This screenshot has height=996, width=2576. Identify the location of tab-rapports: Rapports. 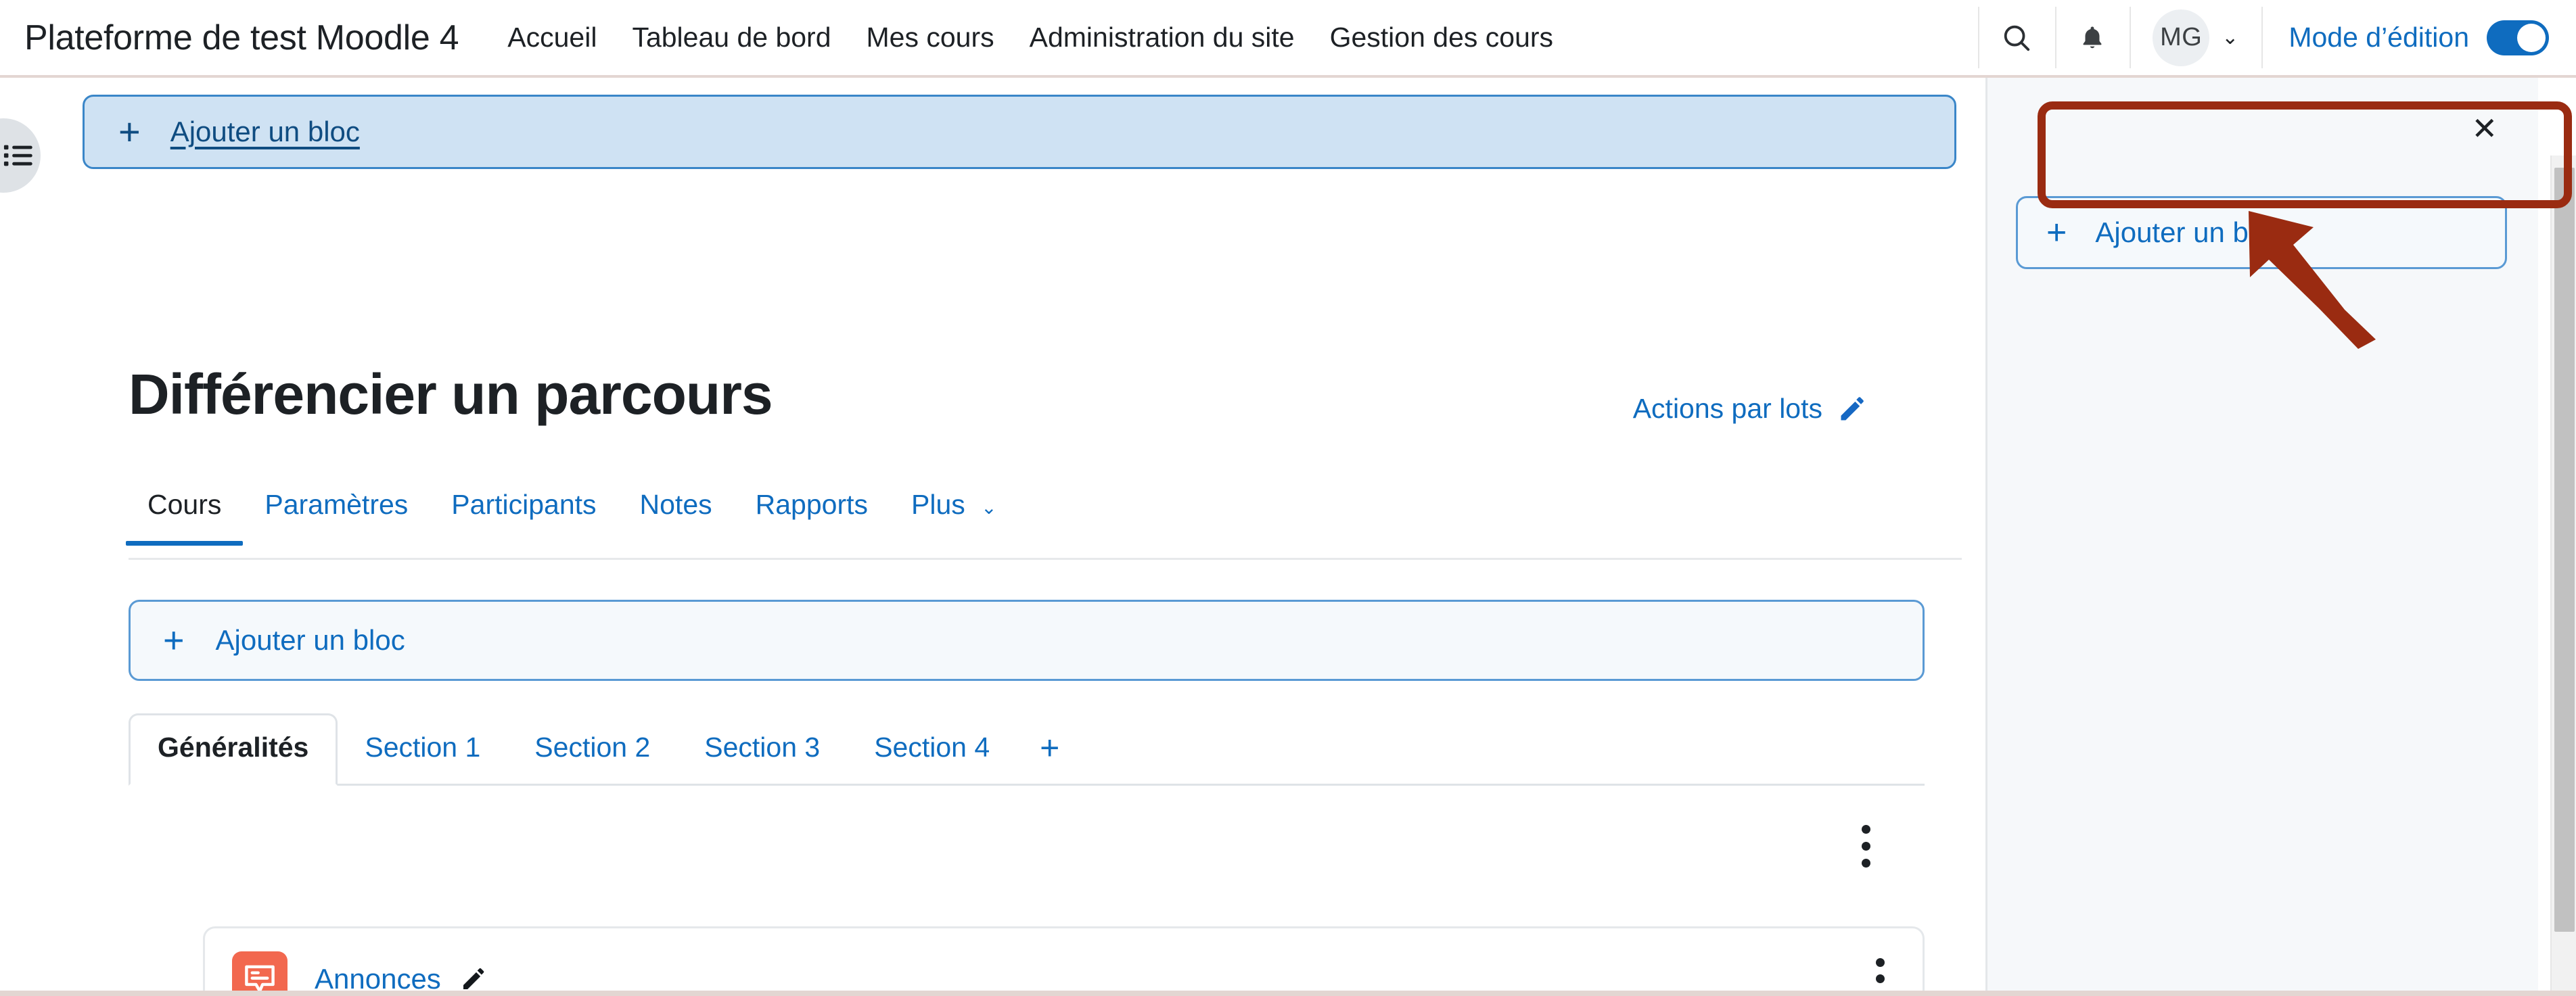
(812, 513).